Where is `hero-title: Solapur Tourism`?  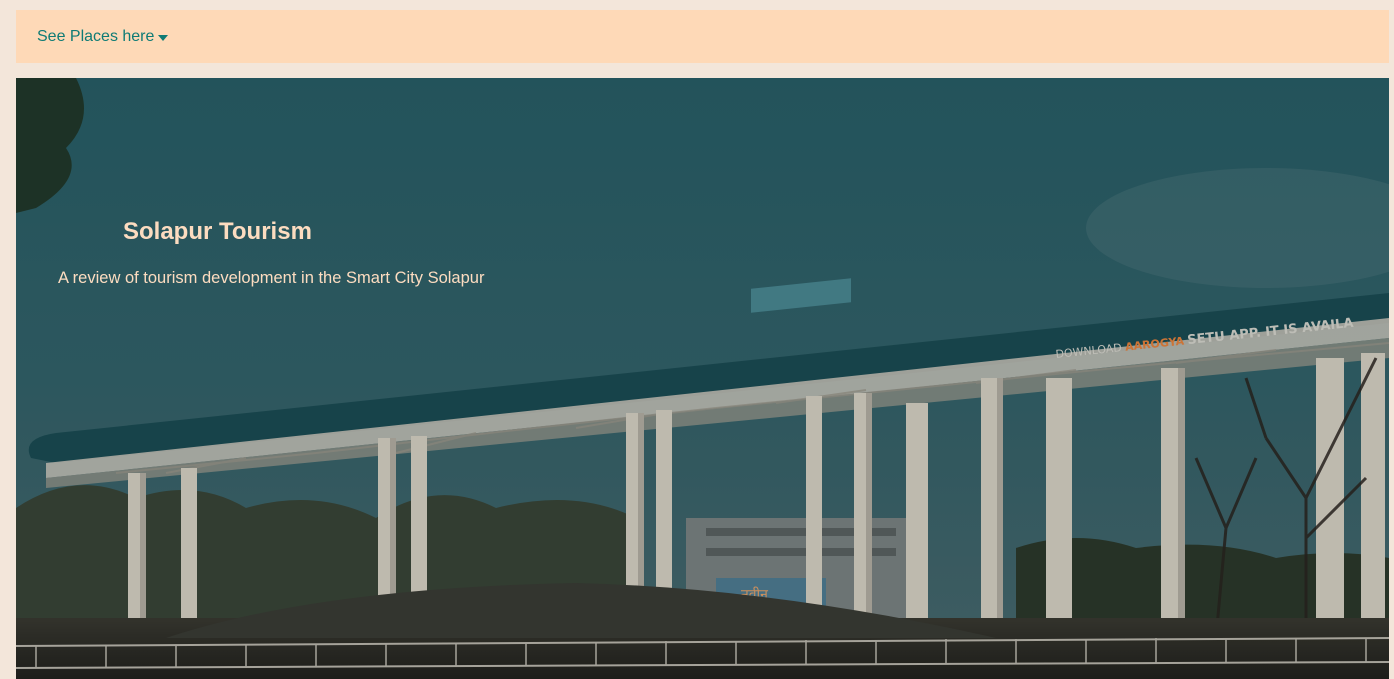 hero-title: Solapur Tourism is located at coordinates (217, 231).